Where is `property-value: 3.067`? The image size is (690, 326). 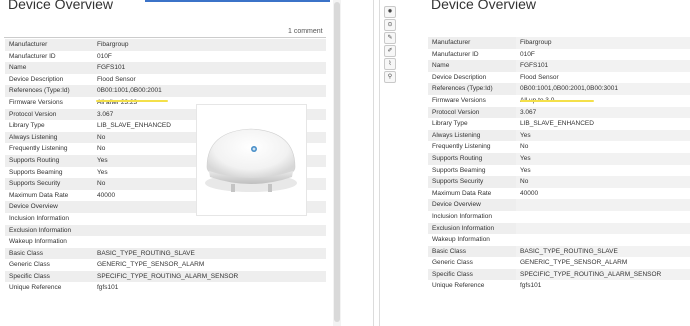 property-value: 3.067 is located at coordinates (603, 112).